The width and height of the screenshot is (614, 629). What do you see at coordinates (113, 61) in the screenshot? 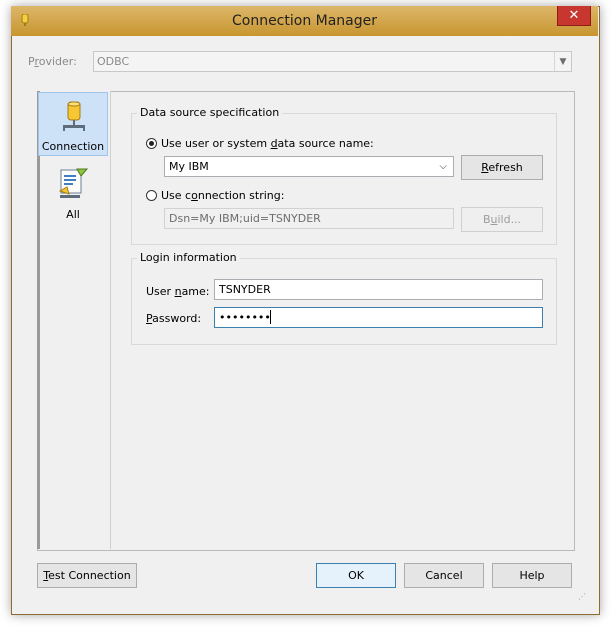
I see `provider-value: ODBC` at bounding box center [113, 61].